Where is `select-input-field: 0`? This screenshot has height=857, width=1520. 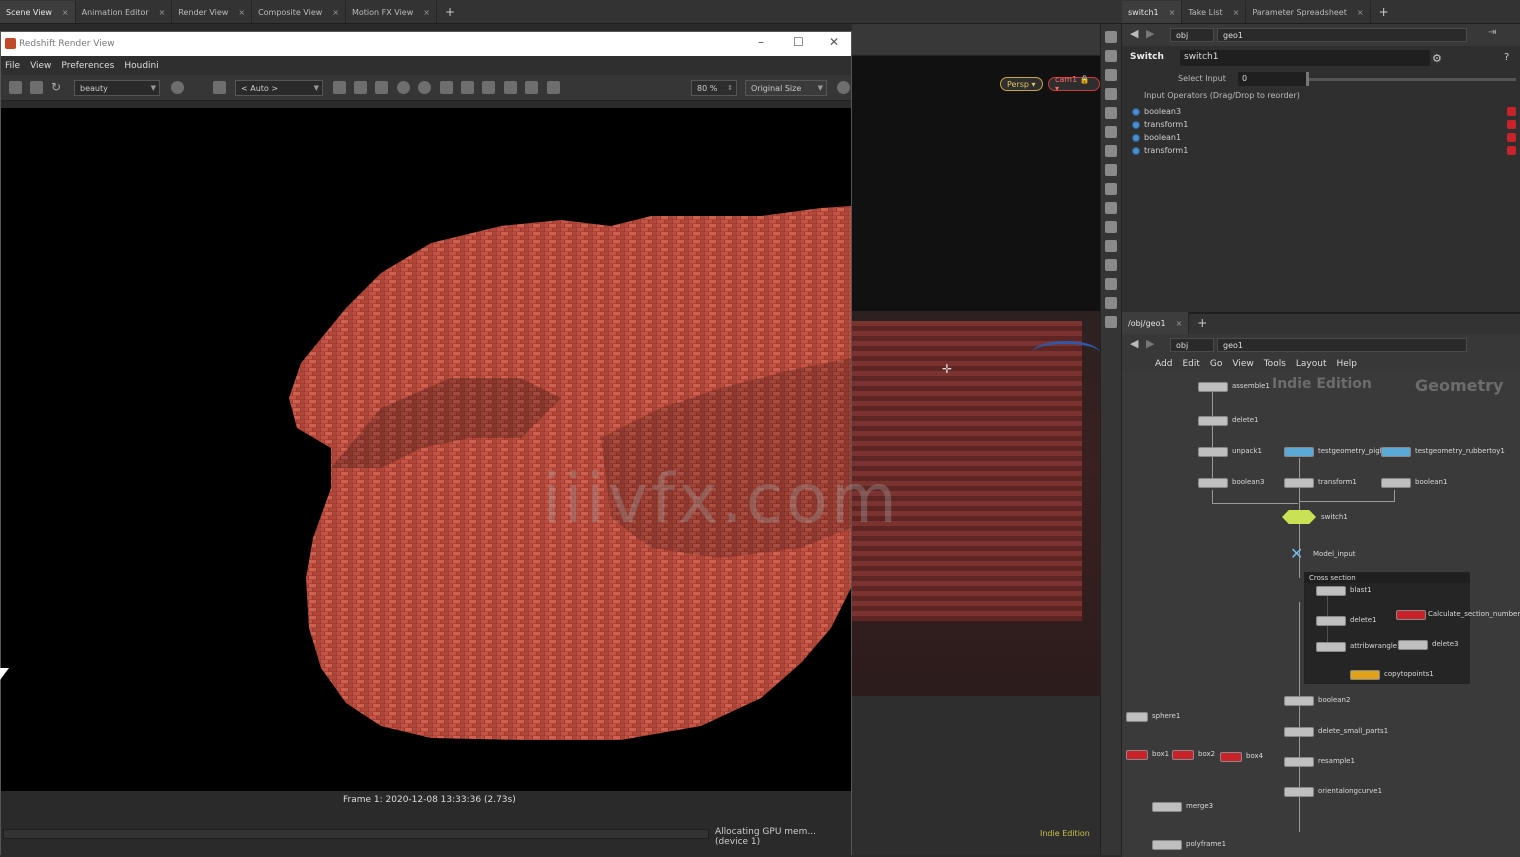
select-input-field: 0 is located at coordinates (1272, 79).